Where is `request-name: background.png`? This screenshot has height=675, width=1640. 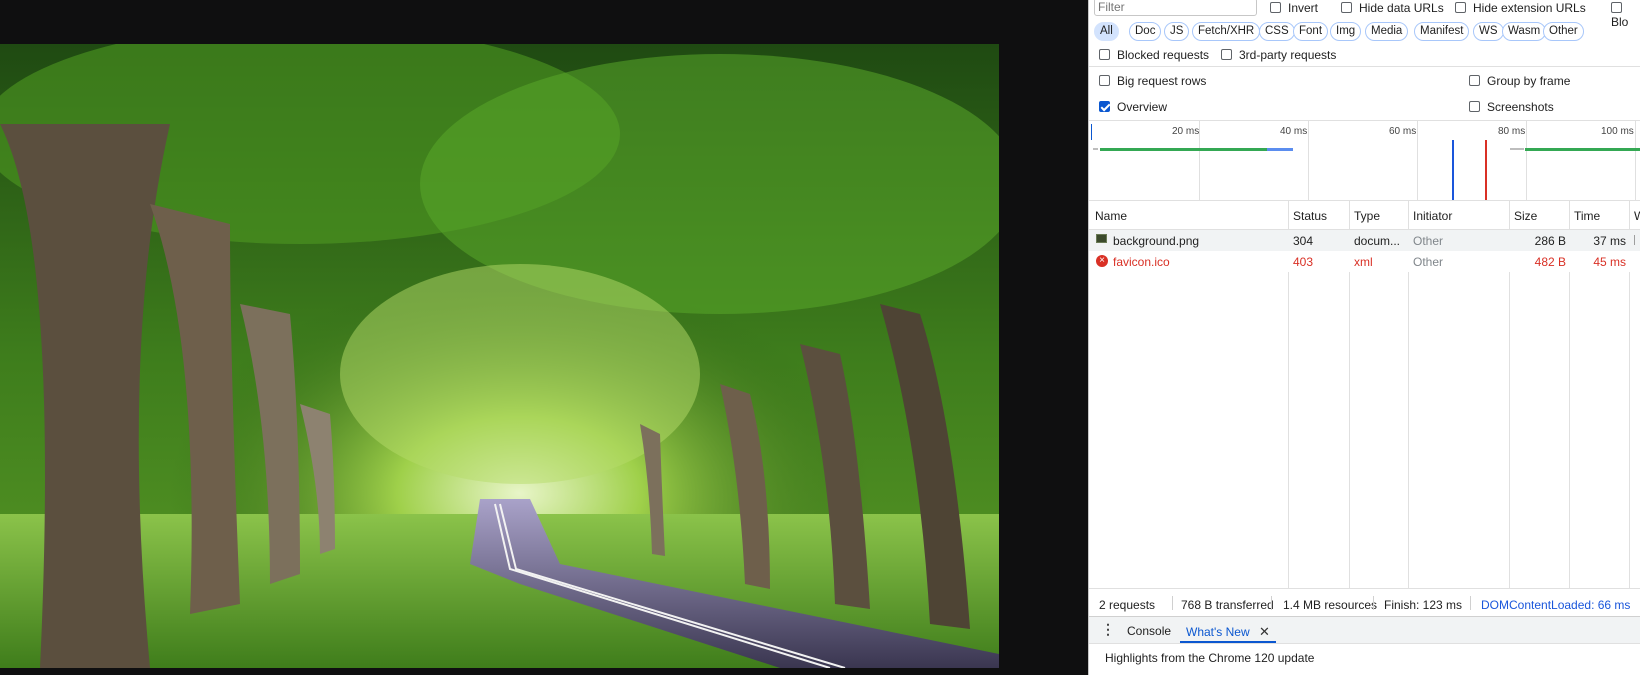
request-name: background.png is located at coordinates (1156, 241).